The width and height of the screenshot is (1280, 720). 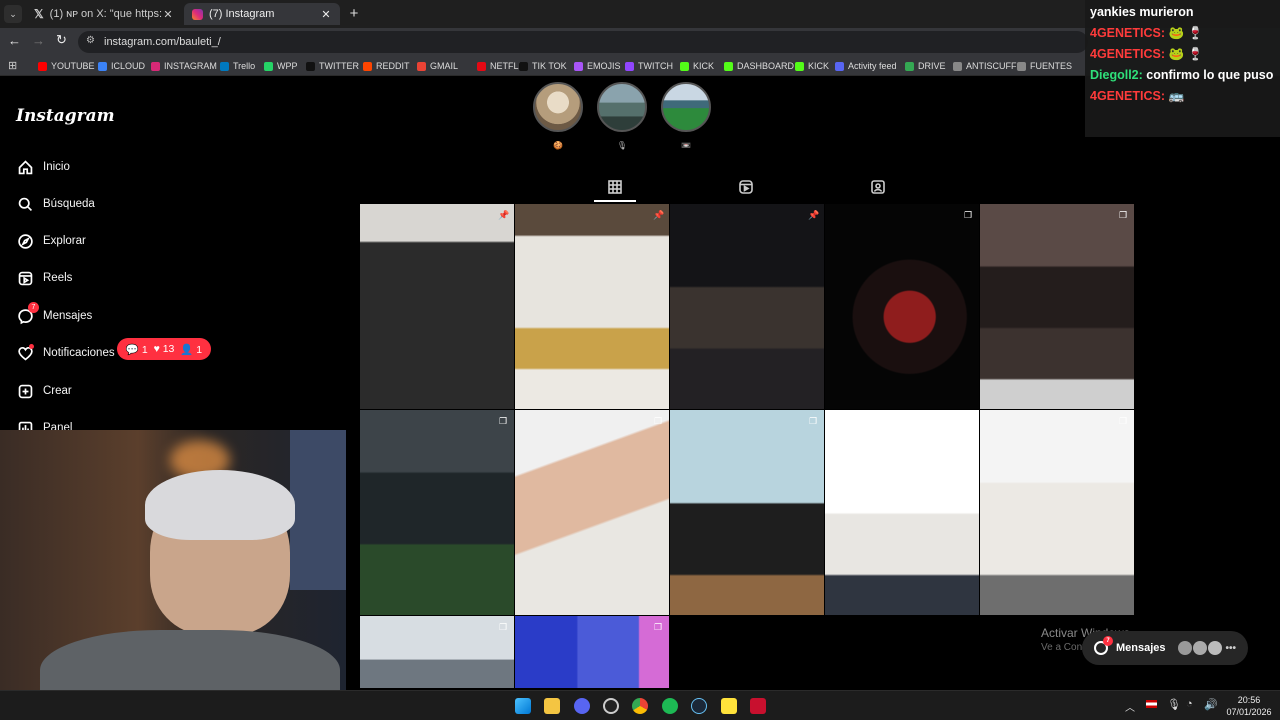 I want to click on volume-icon: 🔊, so click(x=1211, y=704).